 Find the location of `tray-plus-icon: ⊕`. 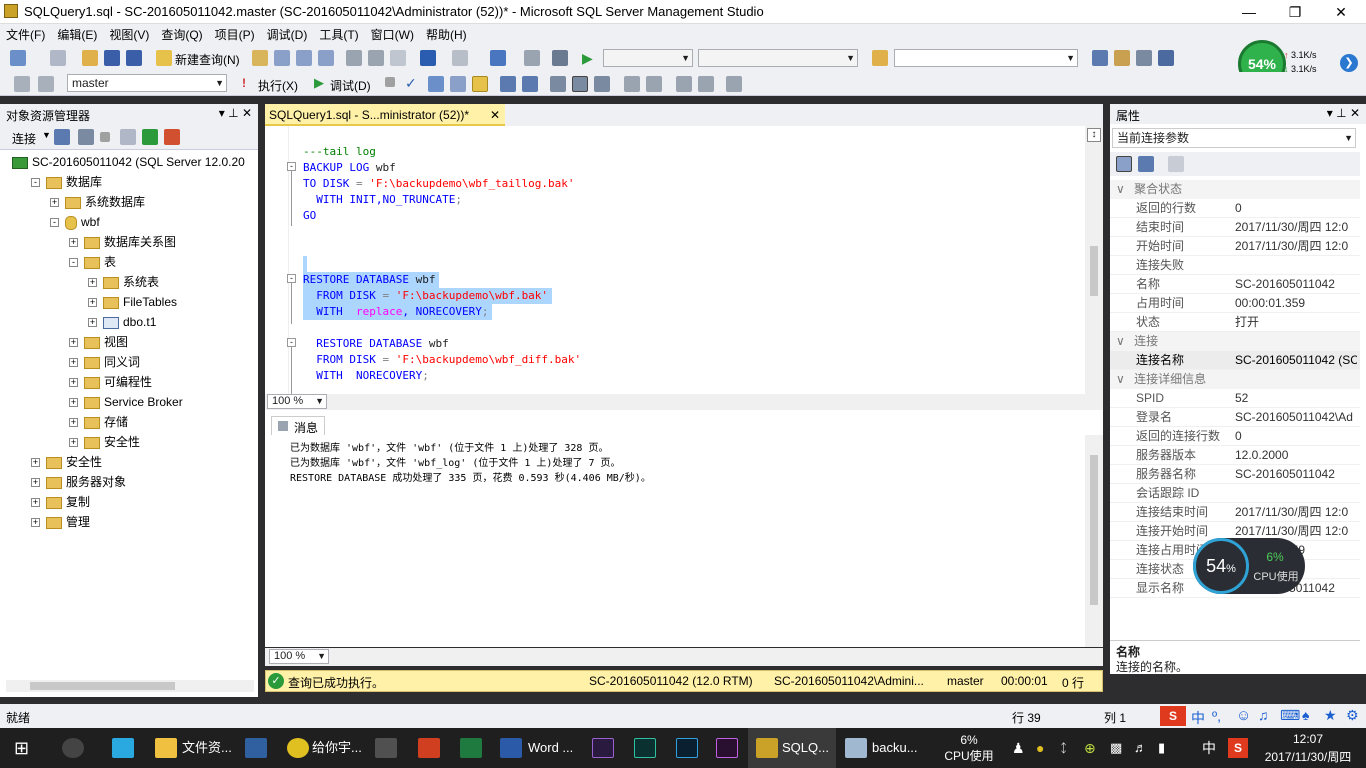

tray-plus-icon: ⊕ is located at coordinates (1090, 748).